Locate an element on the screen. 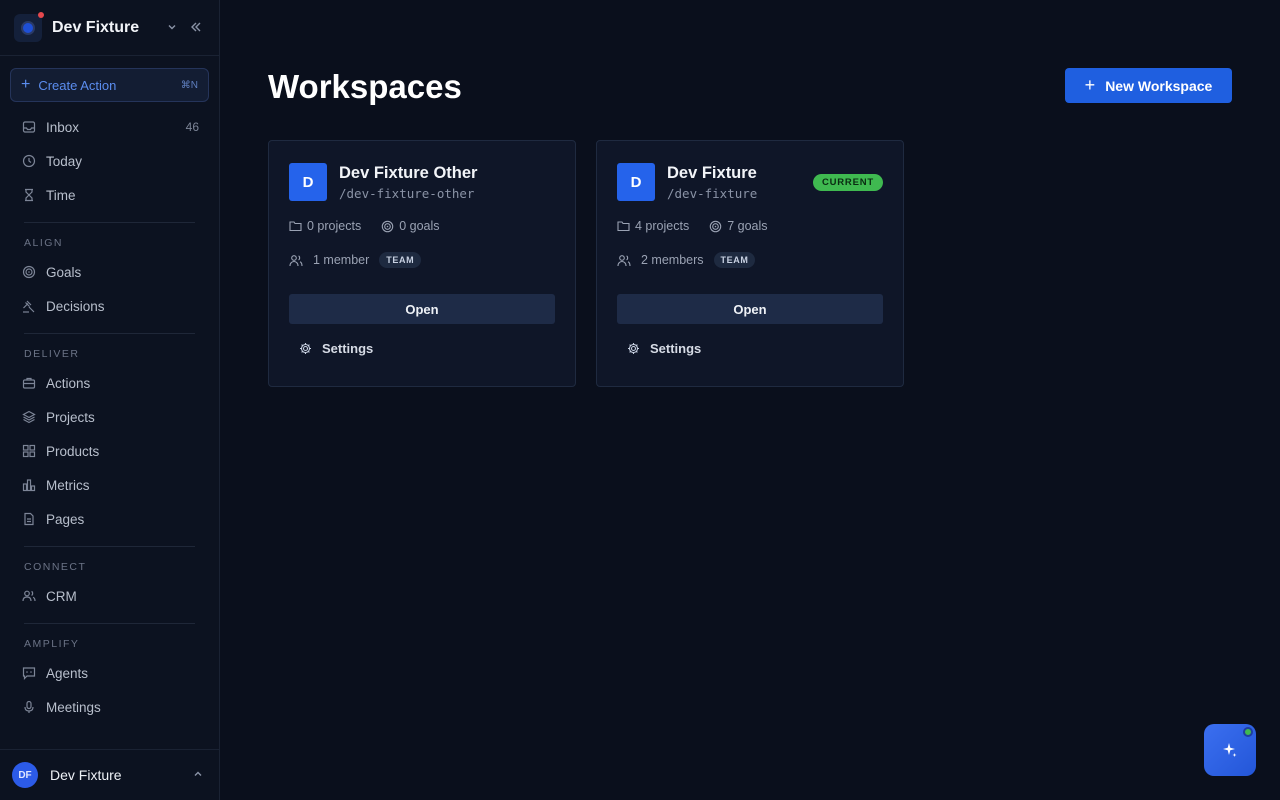  online-status-dot is located at coordinates (1248, 732).